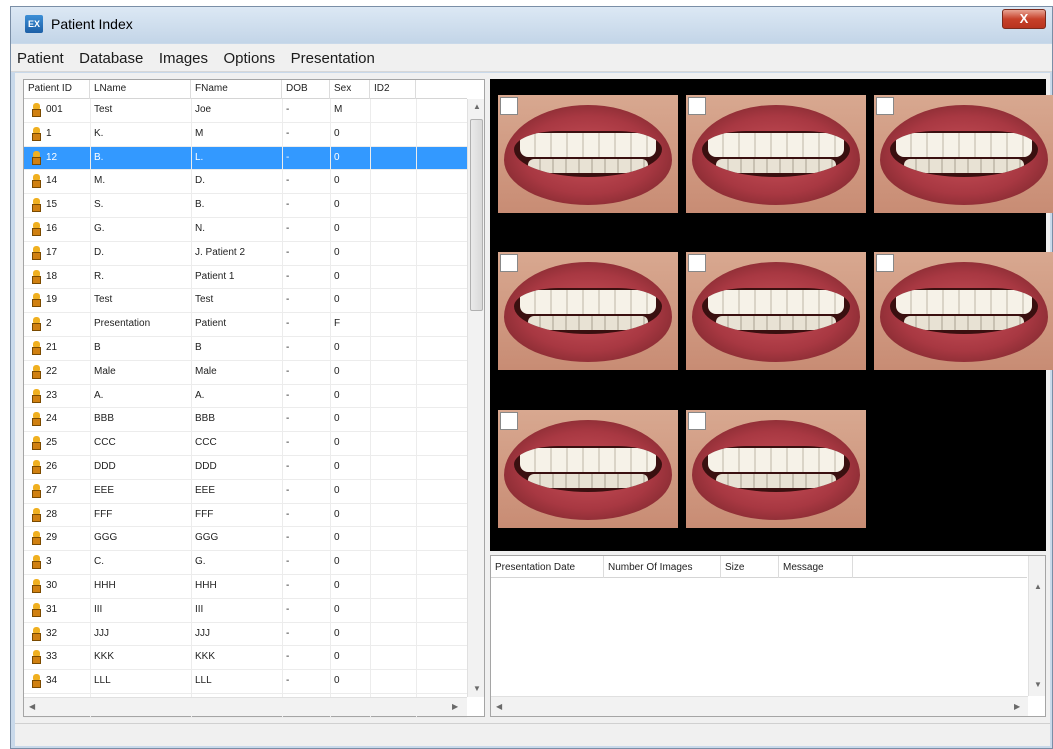  I want to click on table-row: 19 Test Test - 0, so click(245, 301).